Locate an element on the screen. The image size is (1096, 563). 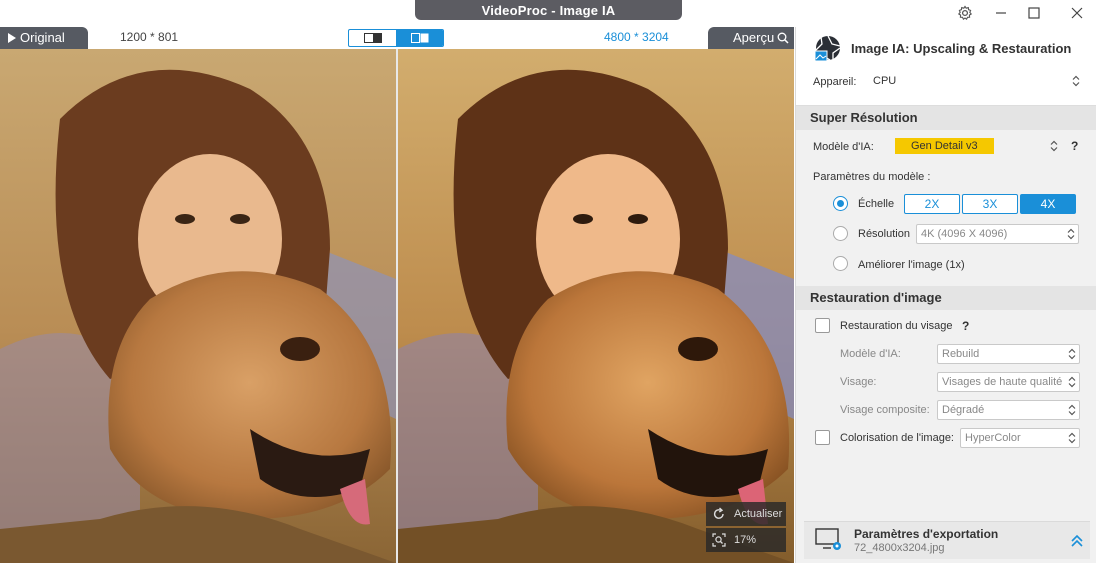
zoom-icon is located at coordinates (719, 540).